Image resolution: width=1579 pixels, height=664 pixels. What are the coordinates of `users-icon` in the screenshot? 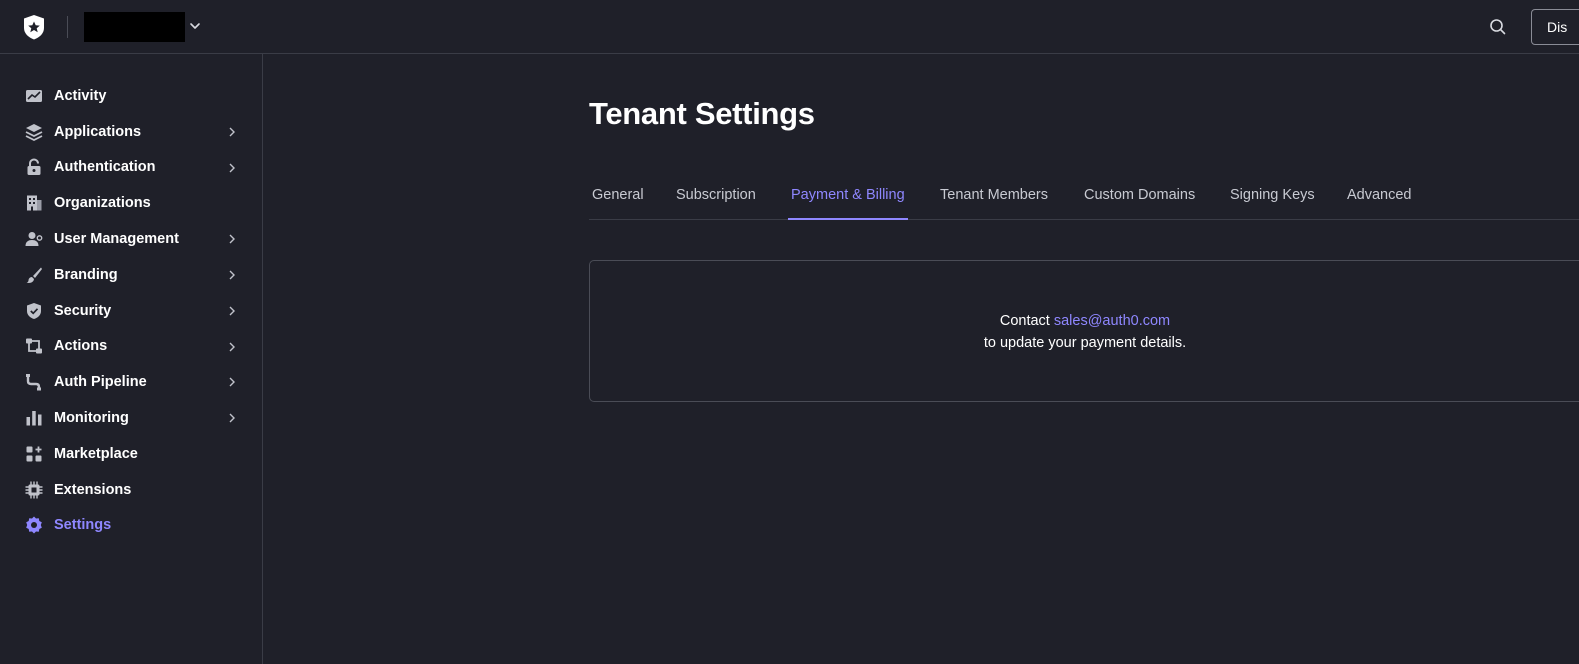 It's located at (34, 239).